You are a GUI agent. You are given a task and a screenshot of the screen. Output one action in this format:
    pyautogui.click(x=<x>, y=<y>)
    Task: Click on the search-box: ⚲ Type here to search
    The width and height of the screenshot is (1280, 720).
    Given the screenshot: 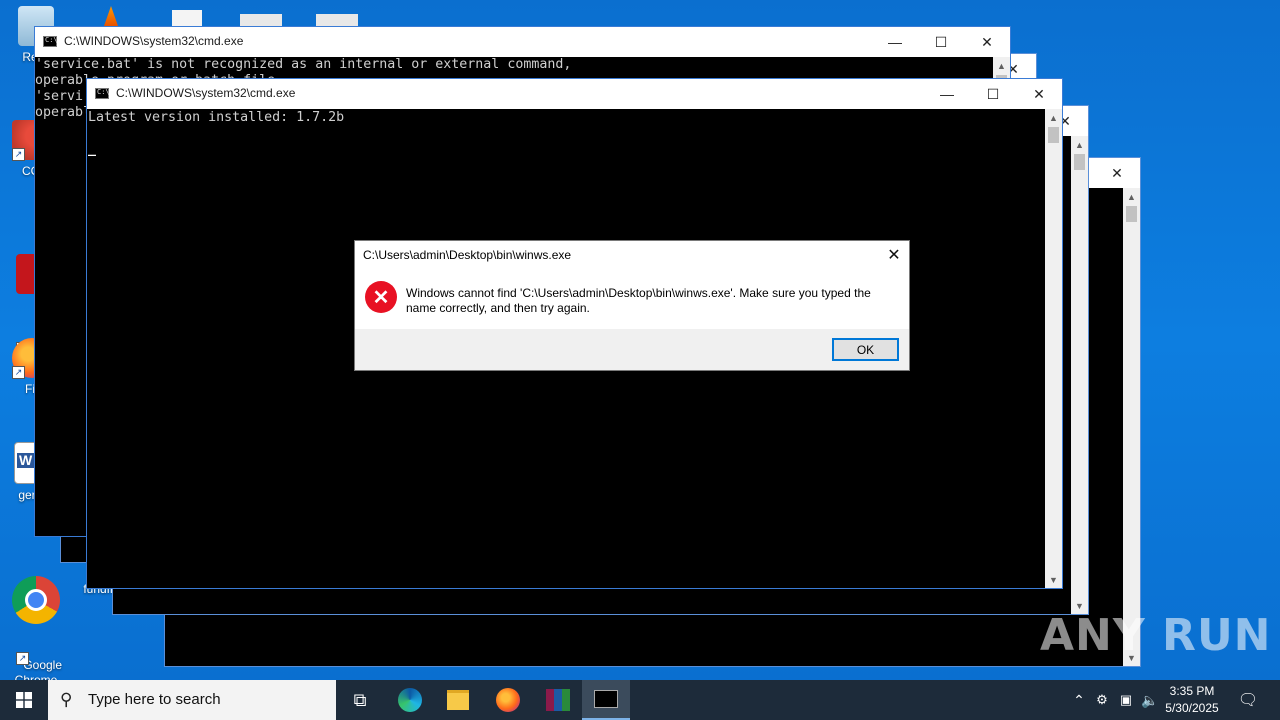 What is the action you would take?
    pyautogui.click(x=192, y=700)
    